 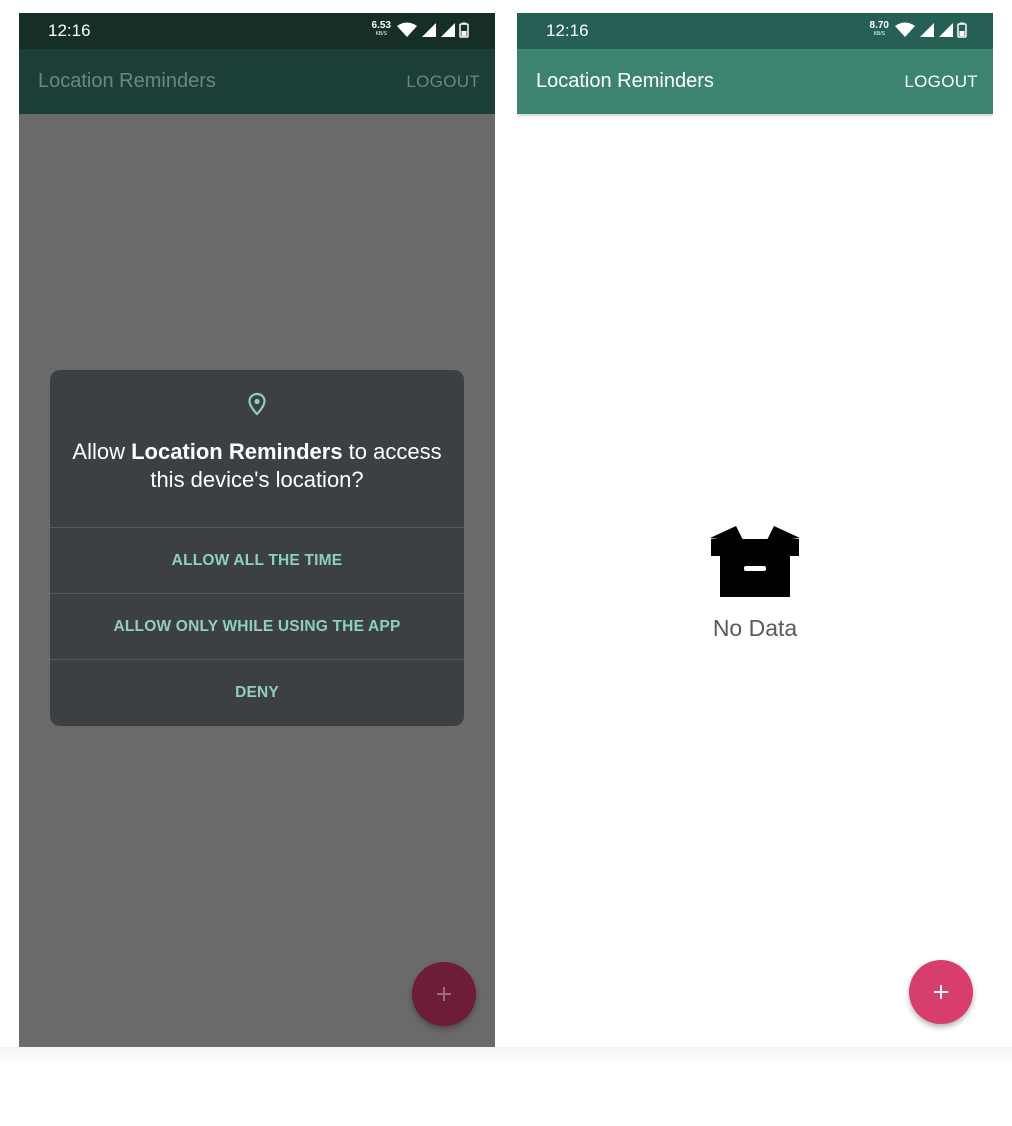 What do you see at coordinates (381, 25) in the screenshot?
I see `network-speed-value: 6.53` at bounding box center [381, 25].